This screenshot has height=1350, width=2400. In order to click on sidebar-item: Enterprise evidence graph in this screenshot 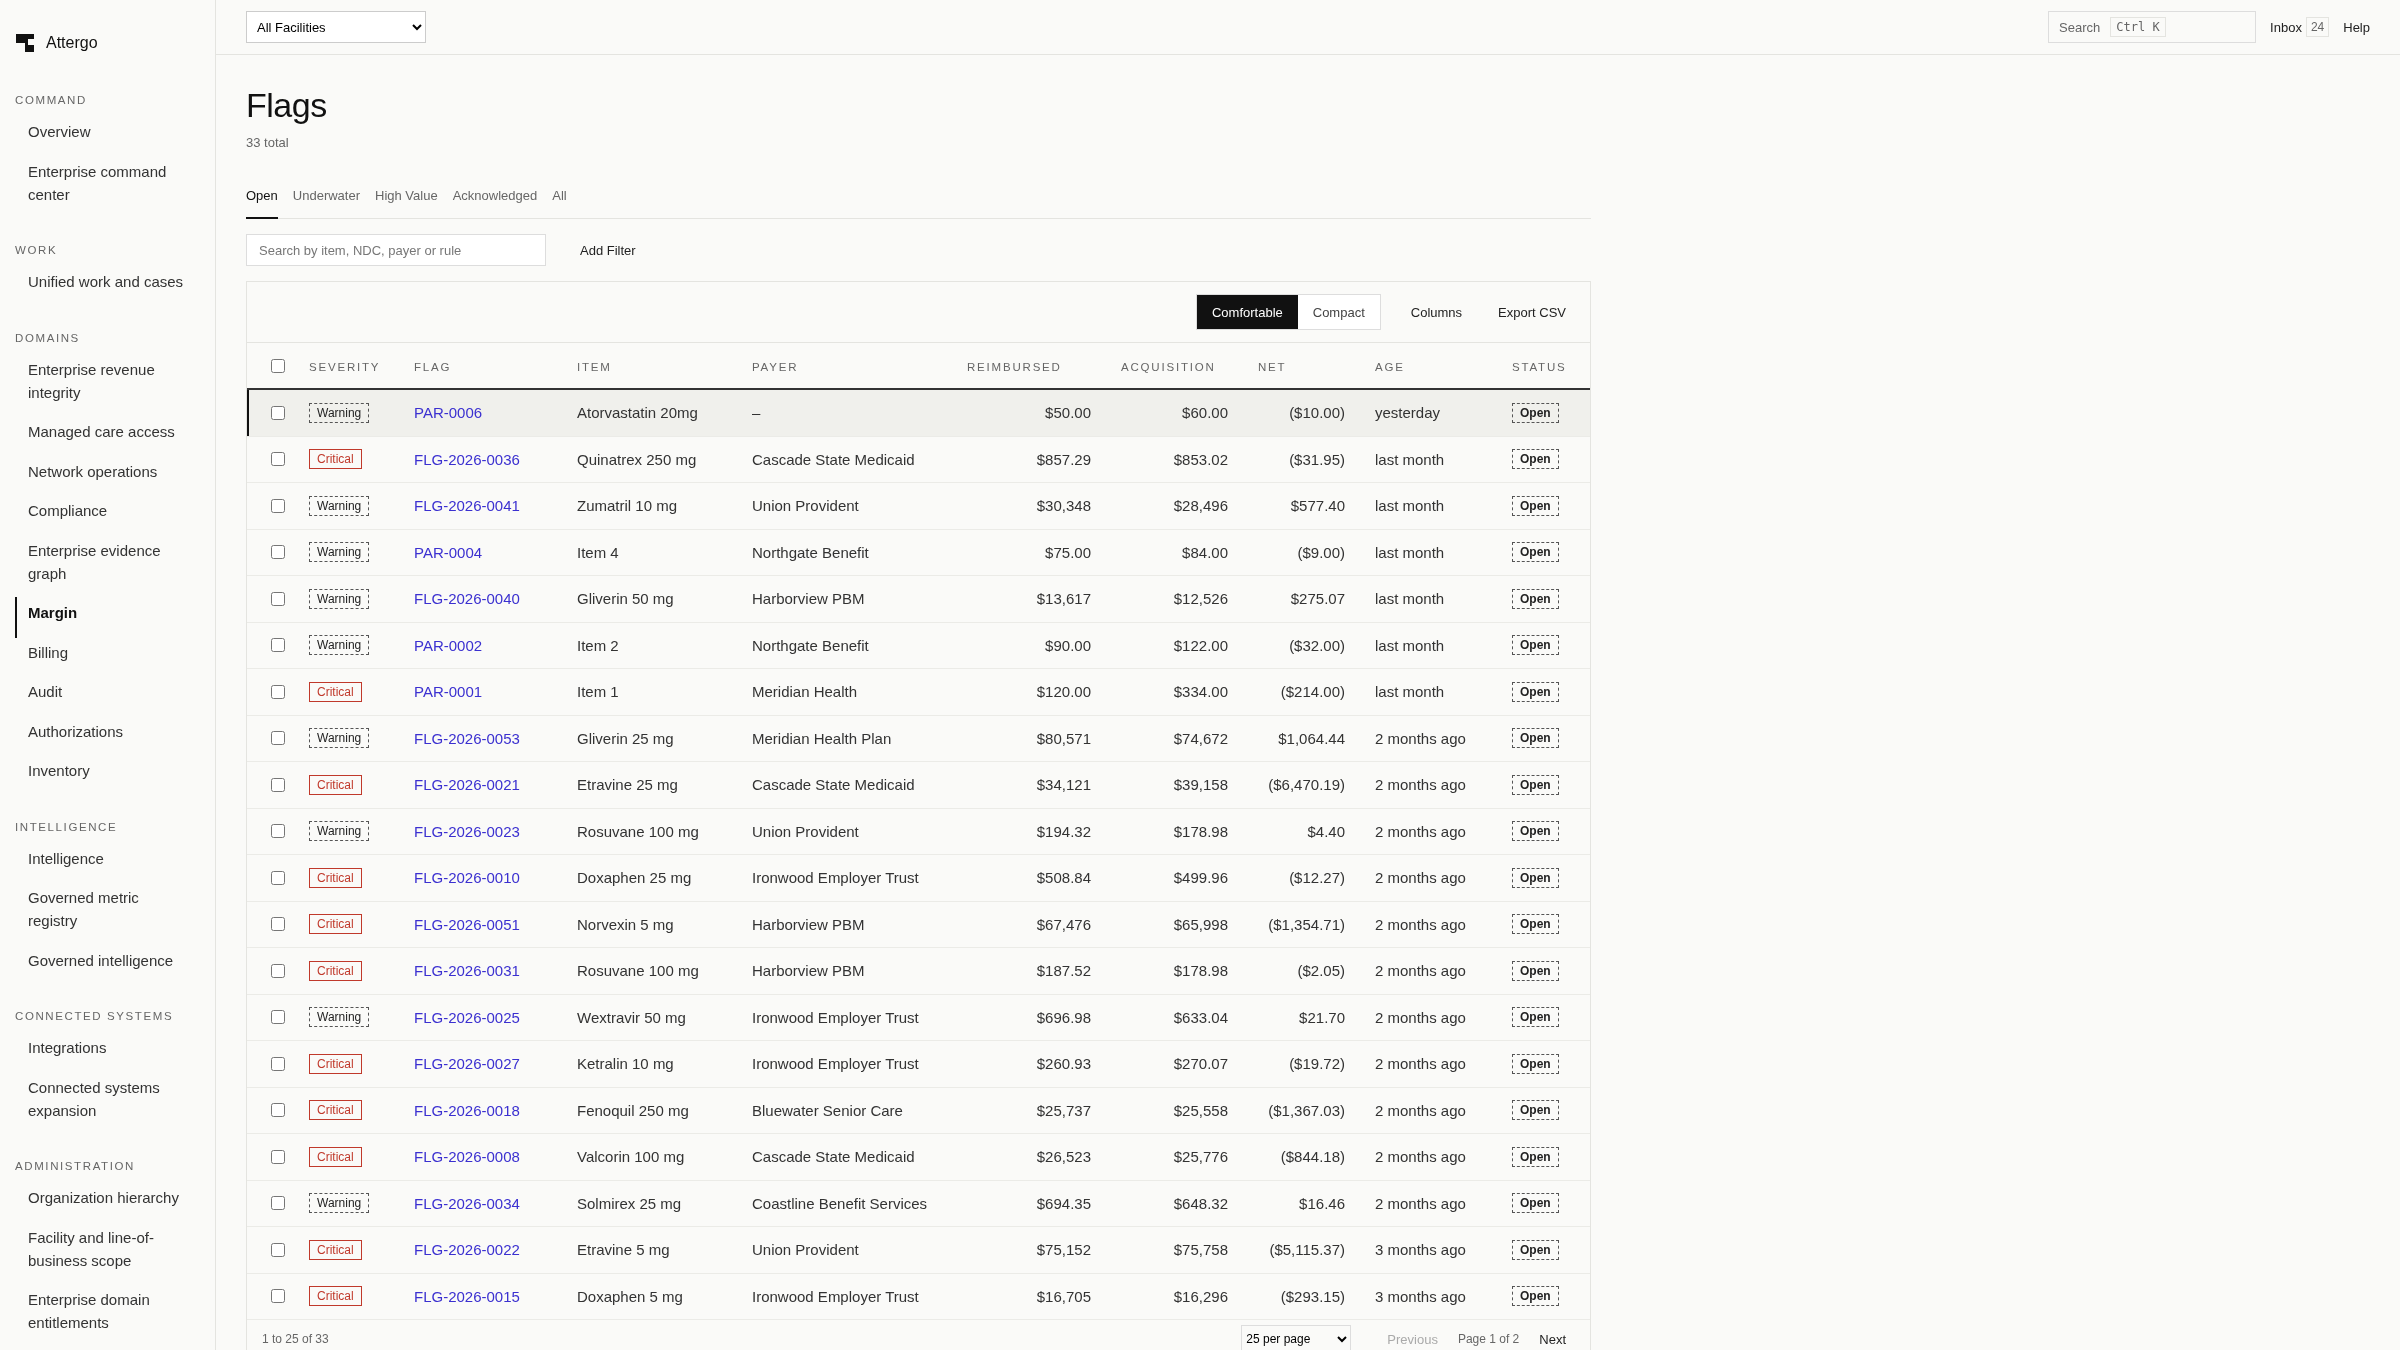, I will do `click(115, 566)`.